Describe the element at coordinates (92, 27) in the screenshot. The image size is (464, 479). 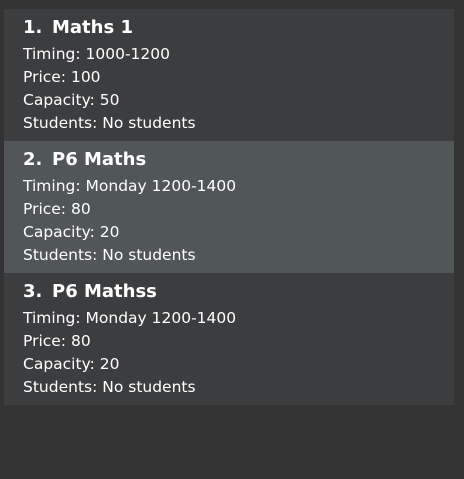
I see `class-name: Maths 1` at that location.